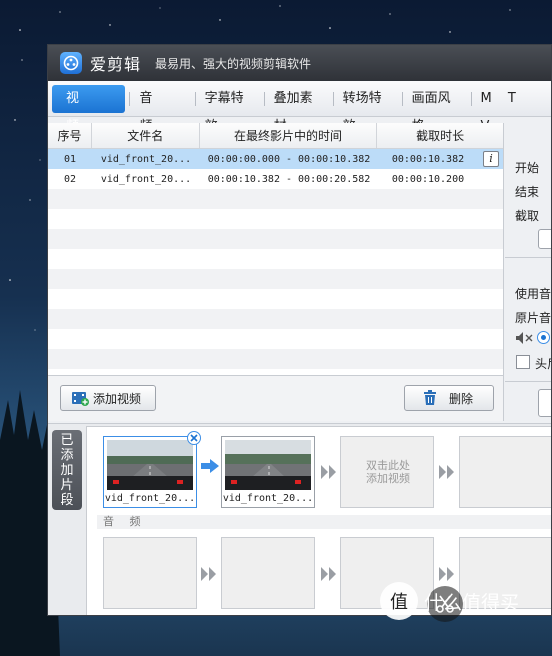 The image size is (552, 656). Describe the element at coordinates (428, 159) in the screenshot. I see `row-duration: 00:00:10.382` at that location.